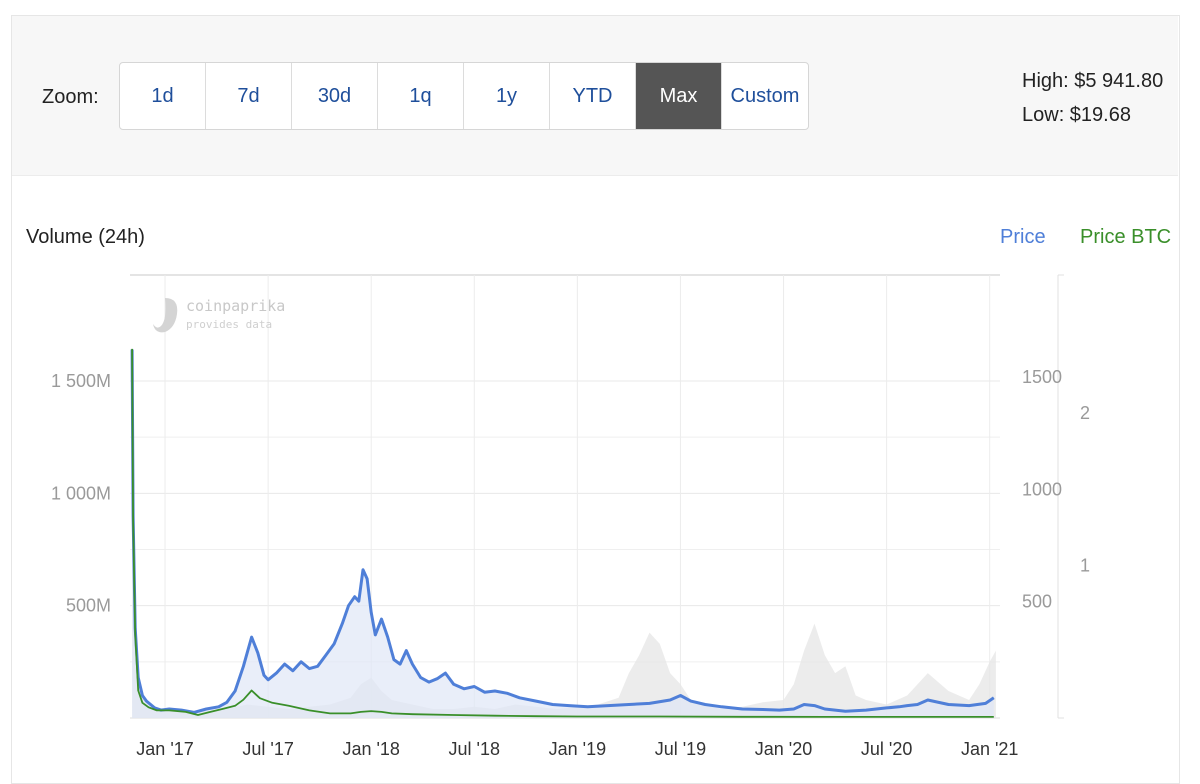 The image size is (1200, 784). Describe the element at coordinates (1042, 377) in the screenshot. I see `price-tick-label: 1500` at that location.